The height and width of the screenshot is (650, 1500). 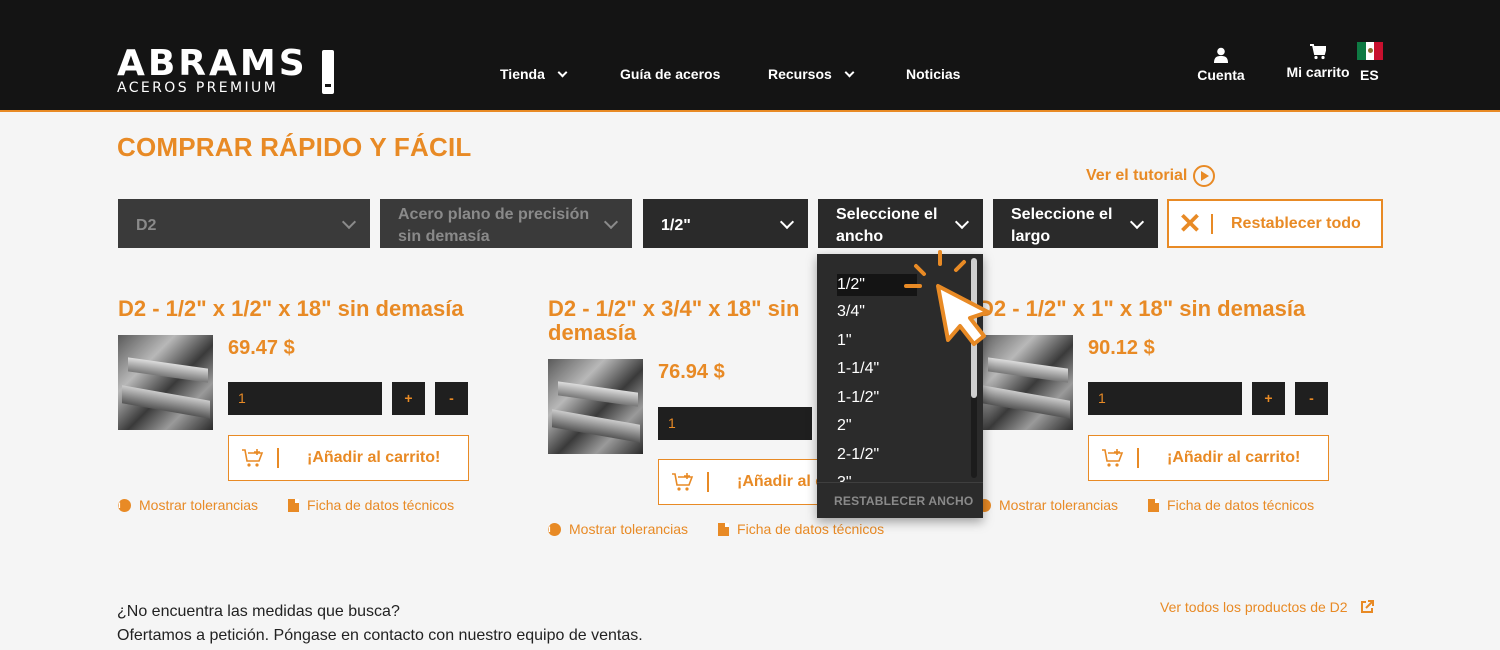 What do you see at coordinates (858, 398) in the screenshot?
I see `dropdown-option: 1-1/2"` at bounding box center [858, 398].